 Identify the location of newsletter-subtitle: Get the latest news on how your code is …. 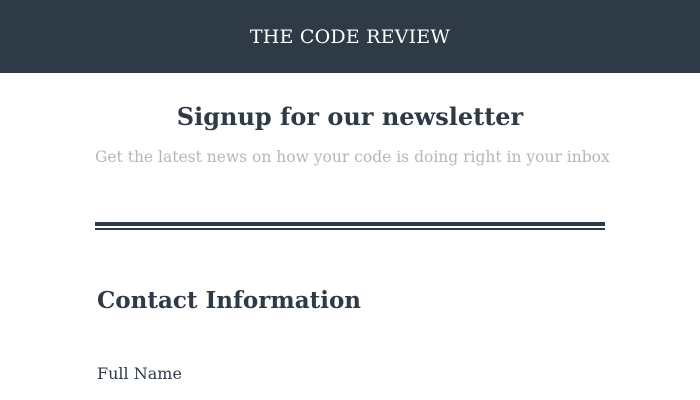
(352, 157).